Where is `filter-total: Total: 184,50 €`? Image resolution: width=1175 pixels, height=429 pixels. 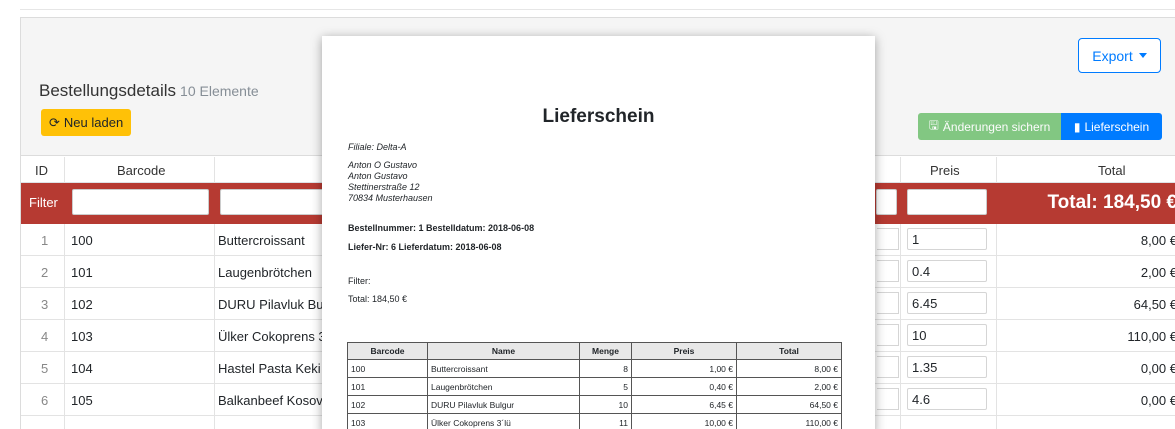 filter-total: Total: 184,50 € is located at coordinates (1111, 202).